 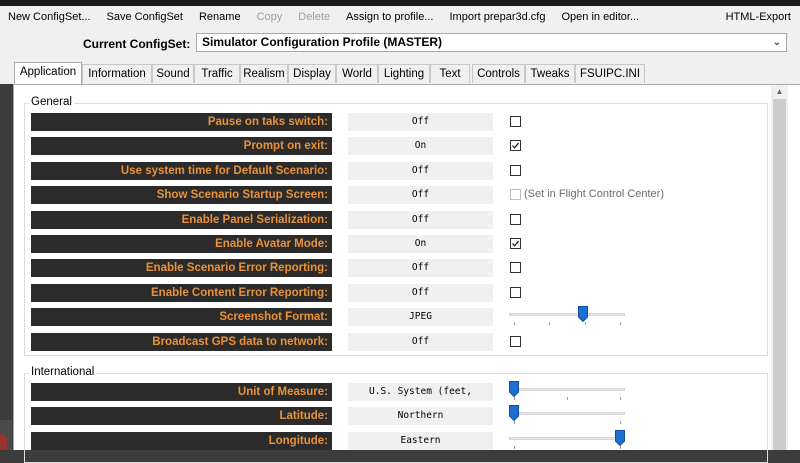 I want to click on toolbar-button-save-configset: Save ConfigSet, so click(x=145, y=17).